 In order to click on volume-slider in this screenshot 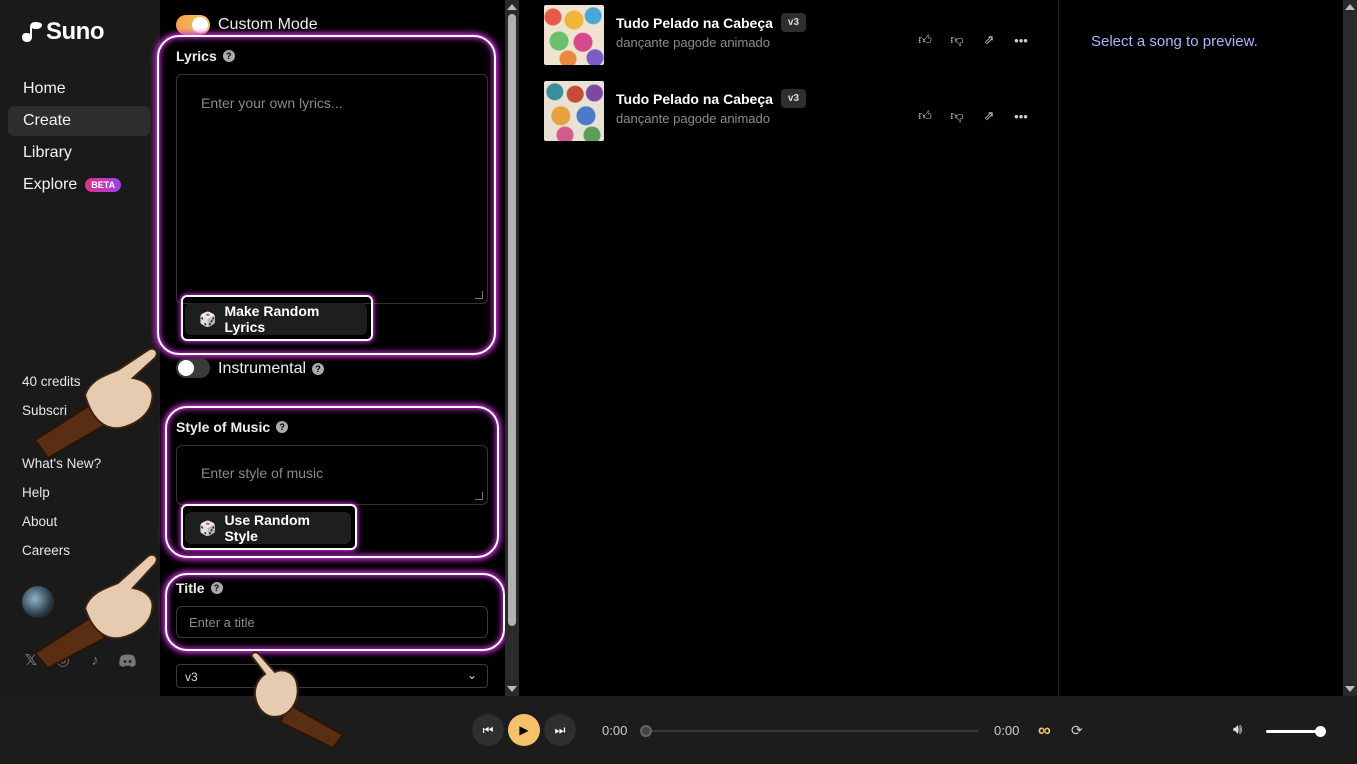, I will do `click(1296, 731)`.